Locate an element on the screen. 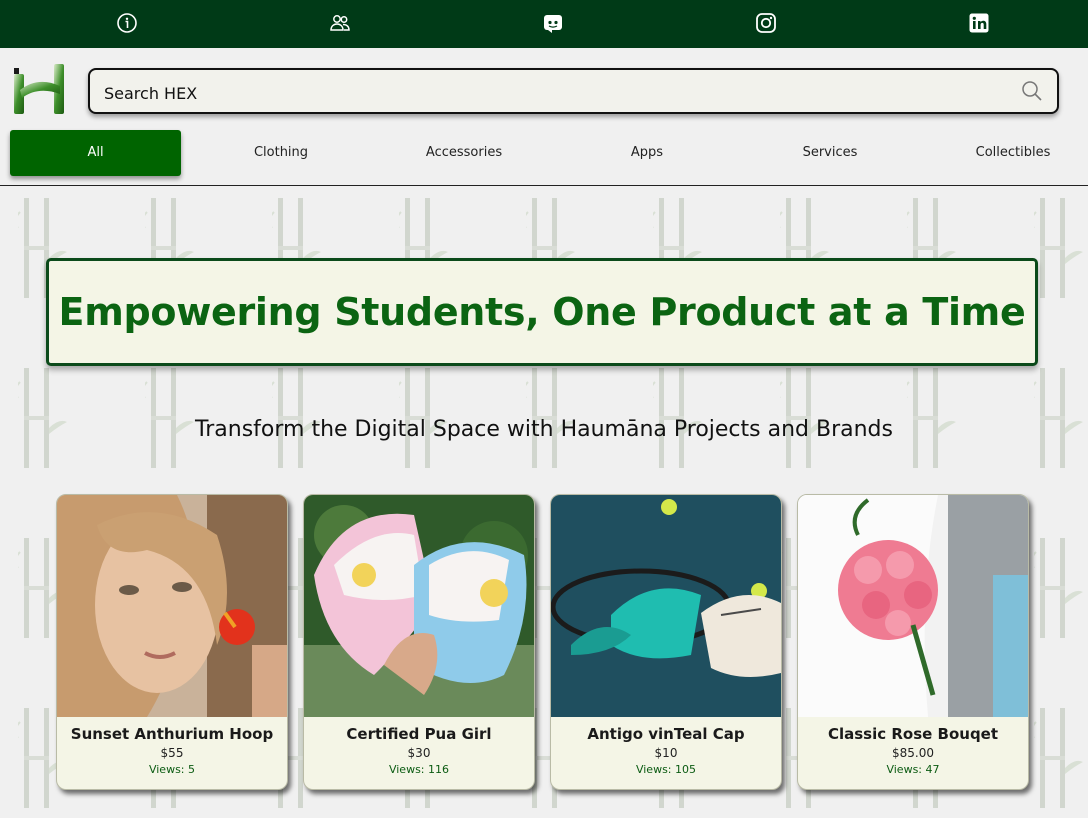 The image size is (1088, 818). product-image-earring is located at coordinates (172, 606).